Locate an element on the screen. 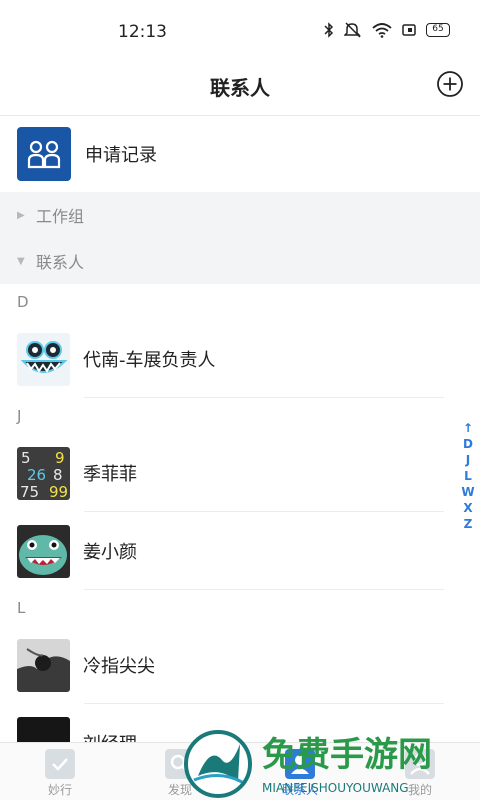 This screenshot has width=480, height=800. watermark-logo: 免费手游网 MIANFEISHOUYOUWANG is located at coordinates (308, 764).